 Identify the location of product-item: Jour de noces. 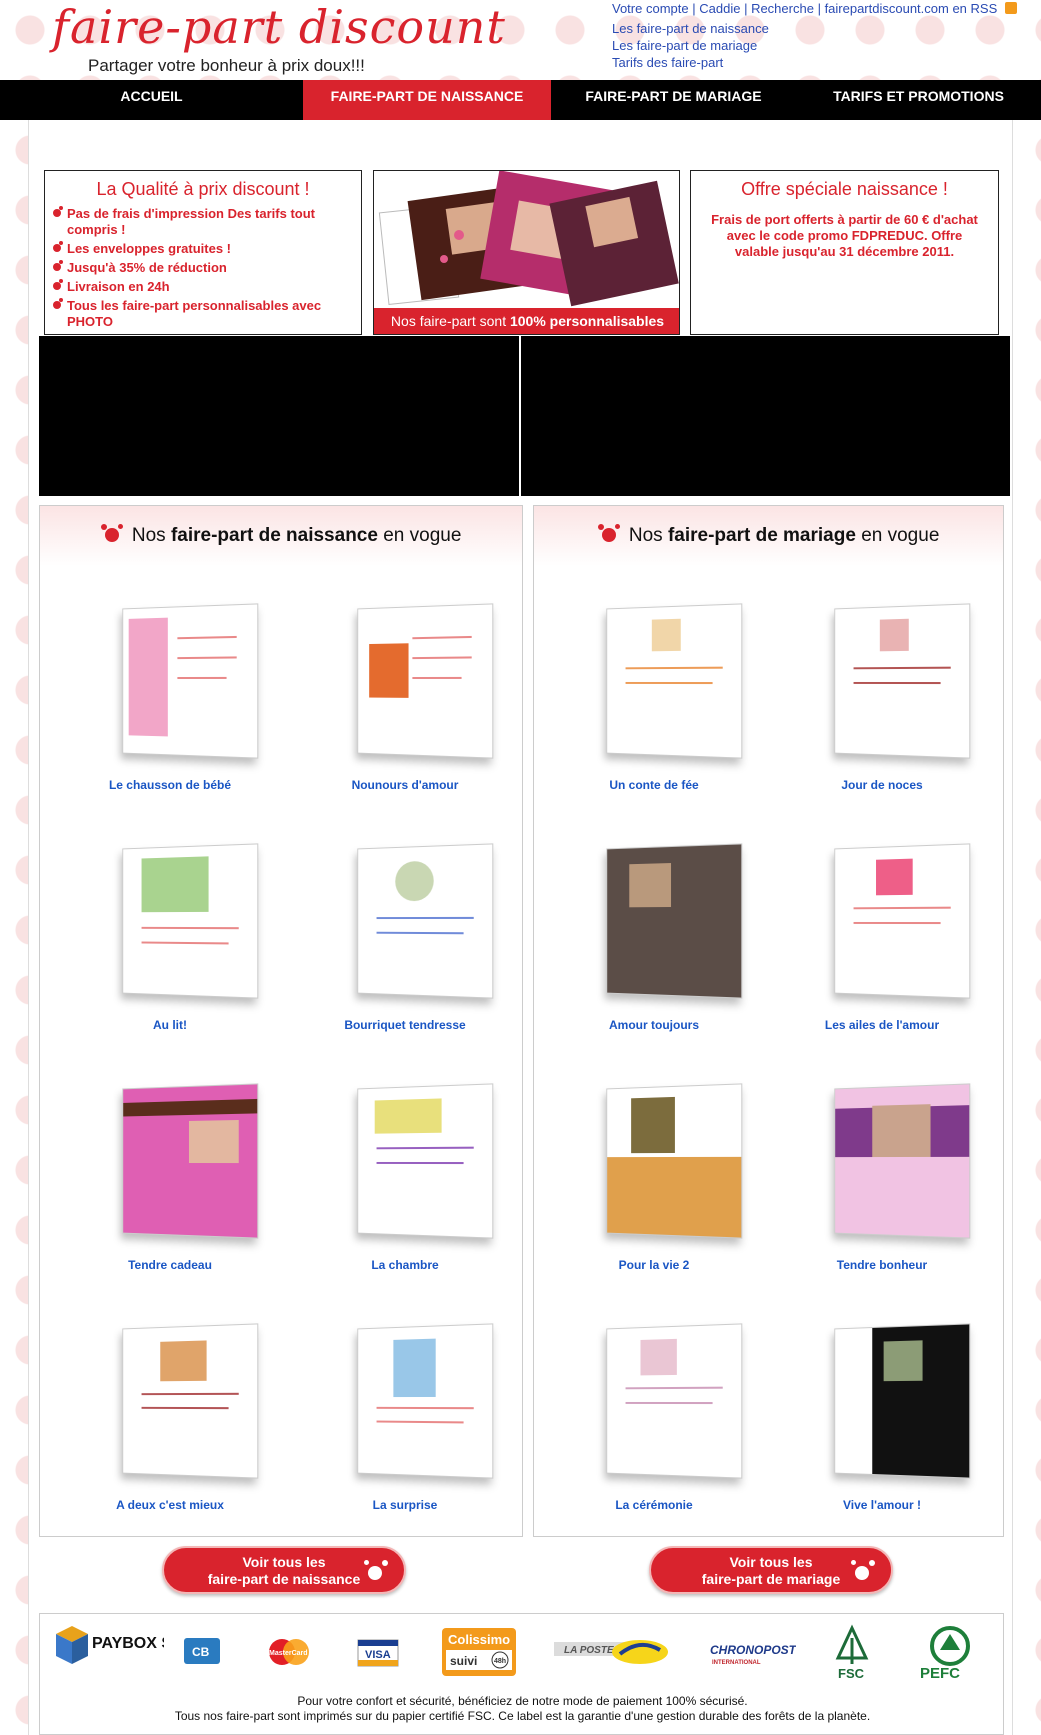
(882, 681).